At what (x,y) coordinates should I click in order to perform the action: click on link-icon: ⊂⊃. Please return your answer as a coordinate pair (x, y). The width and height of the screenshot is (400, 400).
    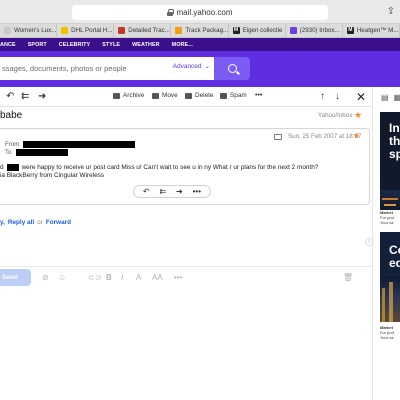
    Looking at the image, I should click on (94, 277).